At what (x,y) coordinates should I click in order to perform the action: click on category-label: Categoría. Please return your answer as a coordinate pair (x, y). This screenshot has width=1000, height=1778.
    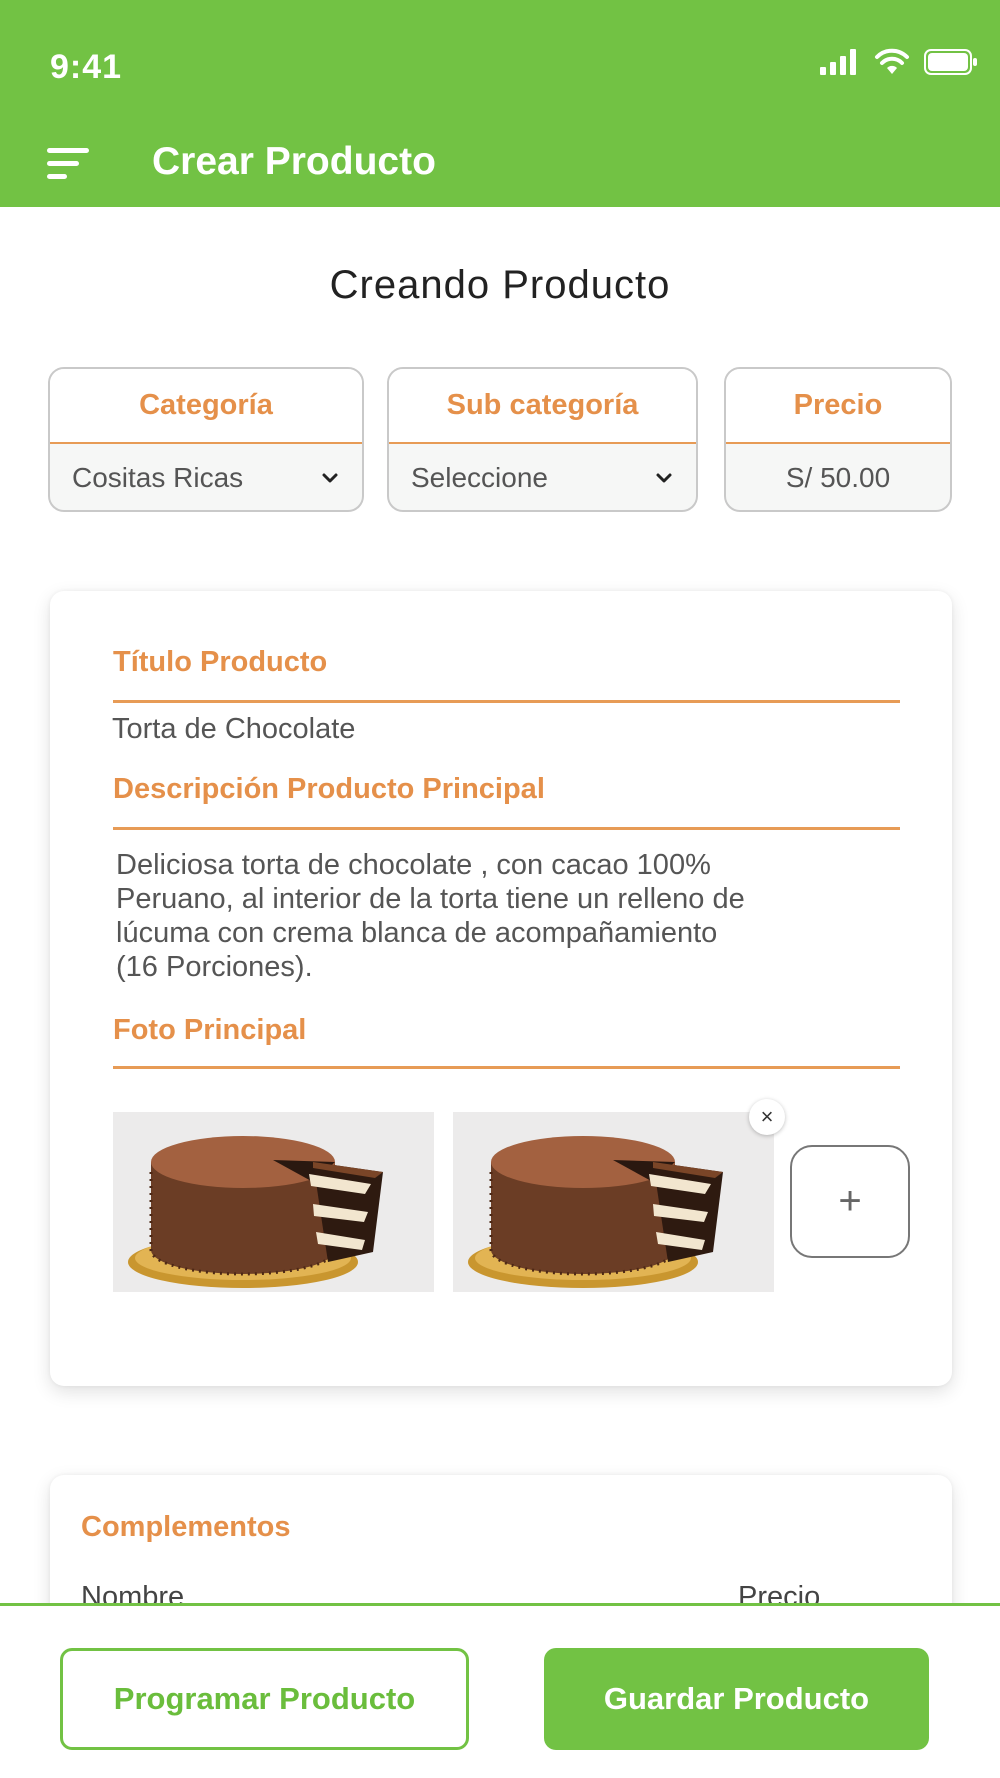
    Looking at the image, I should click on (206, 406).